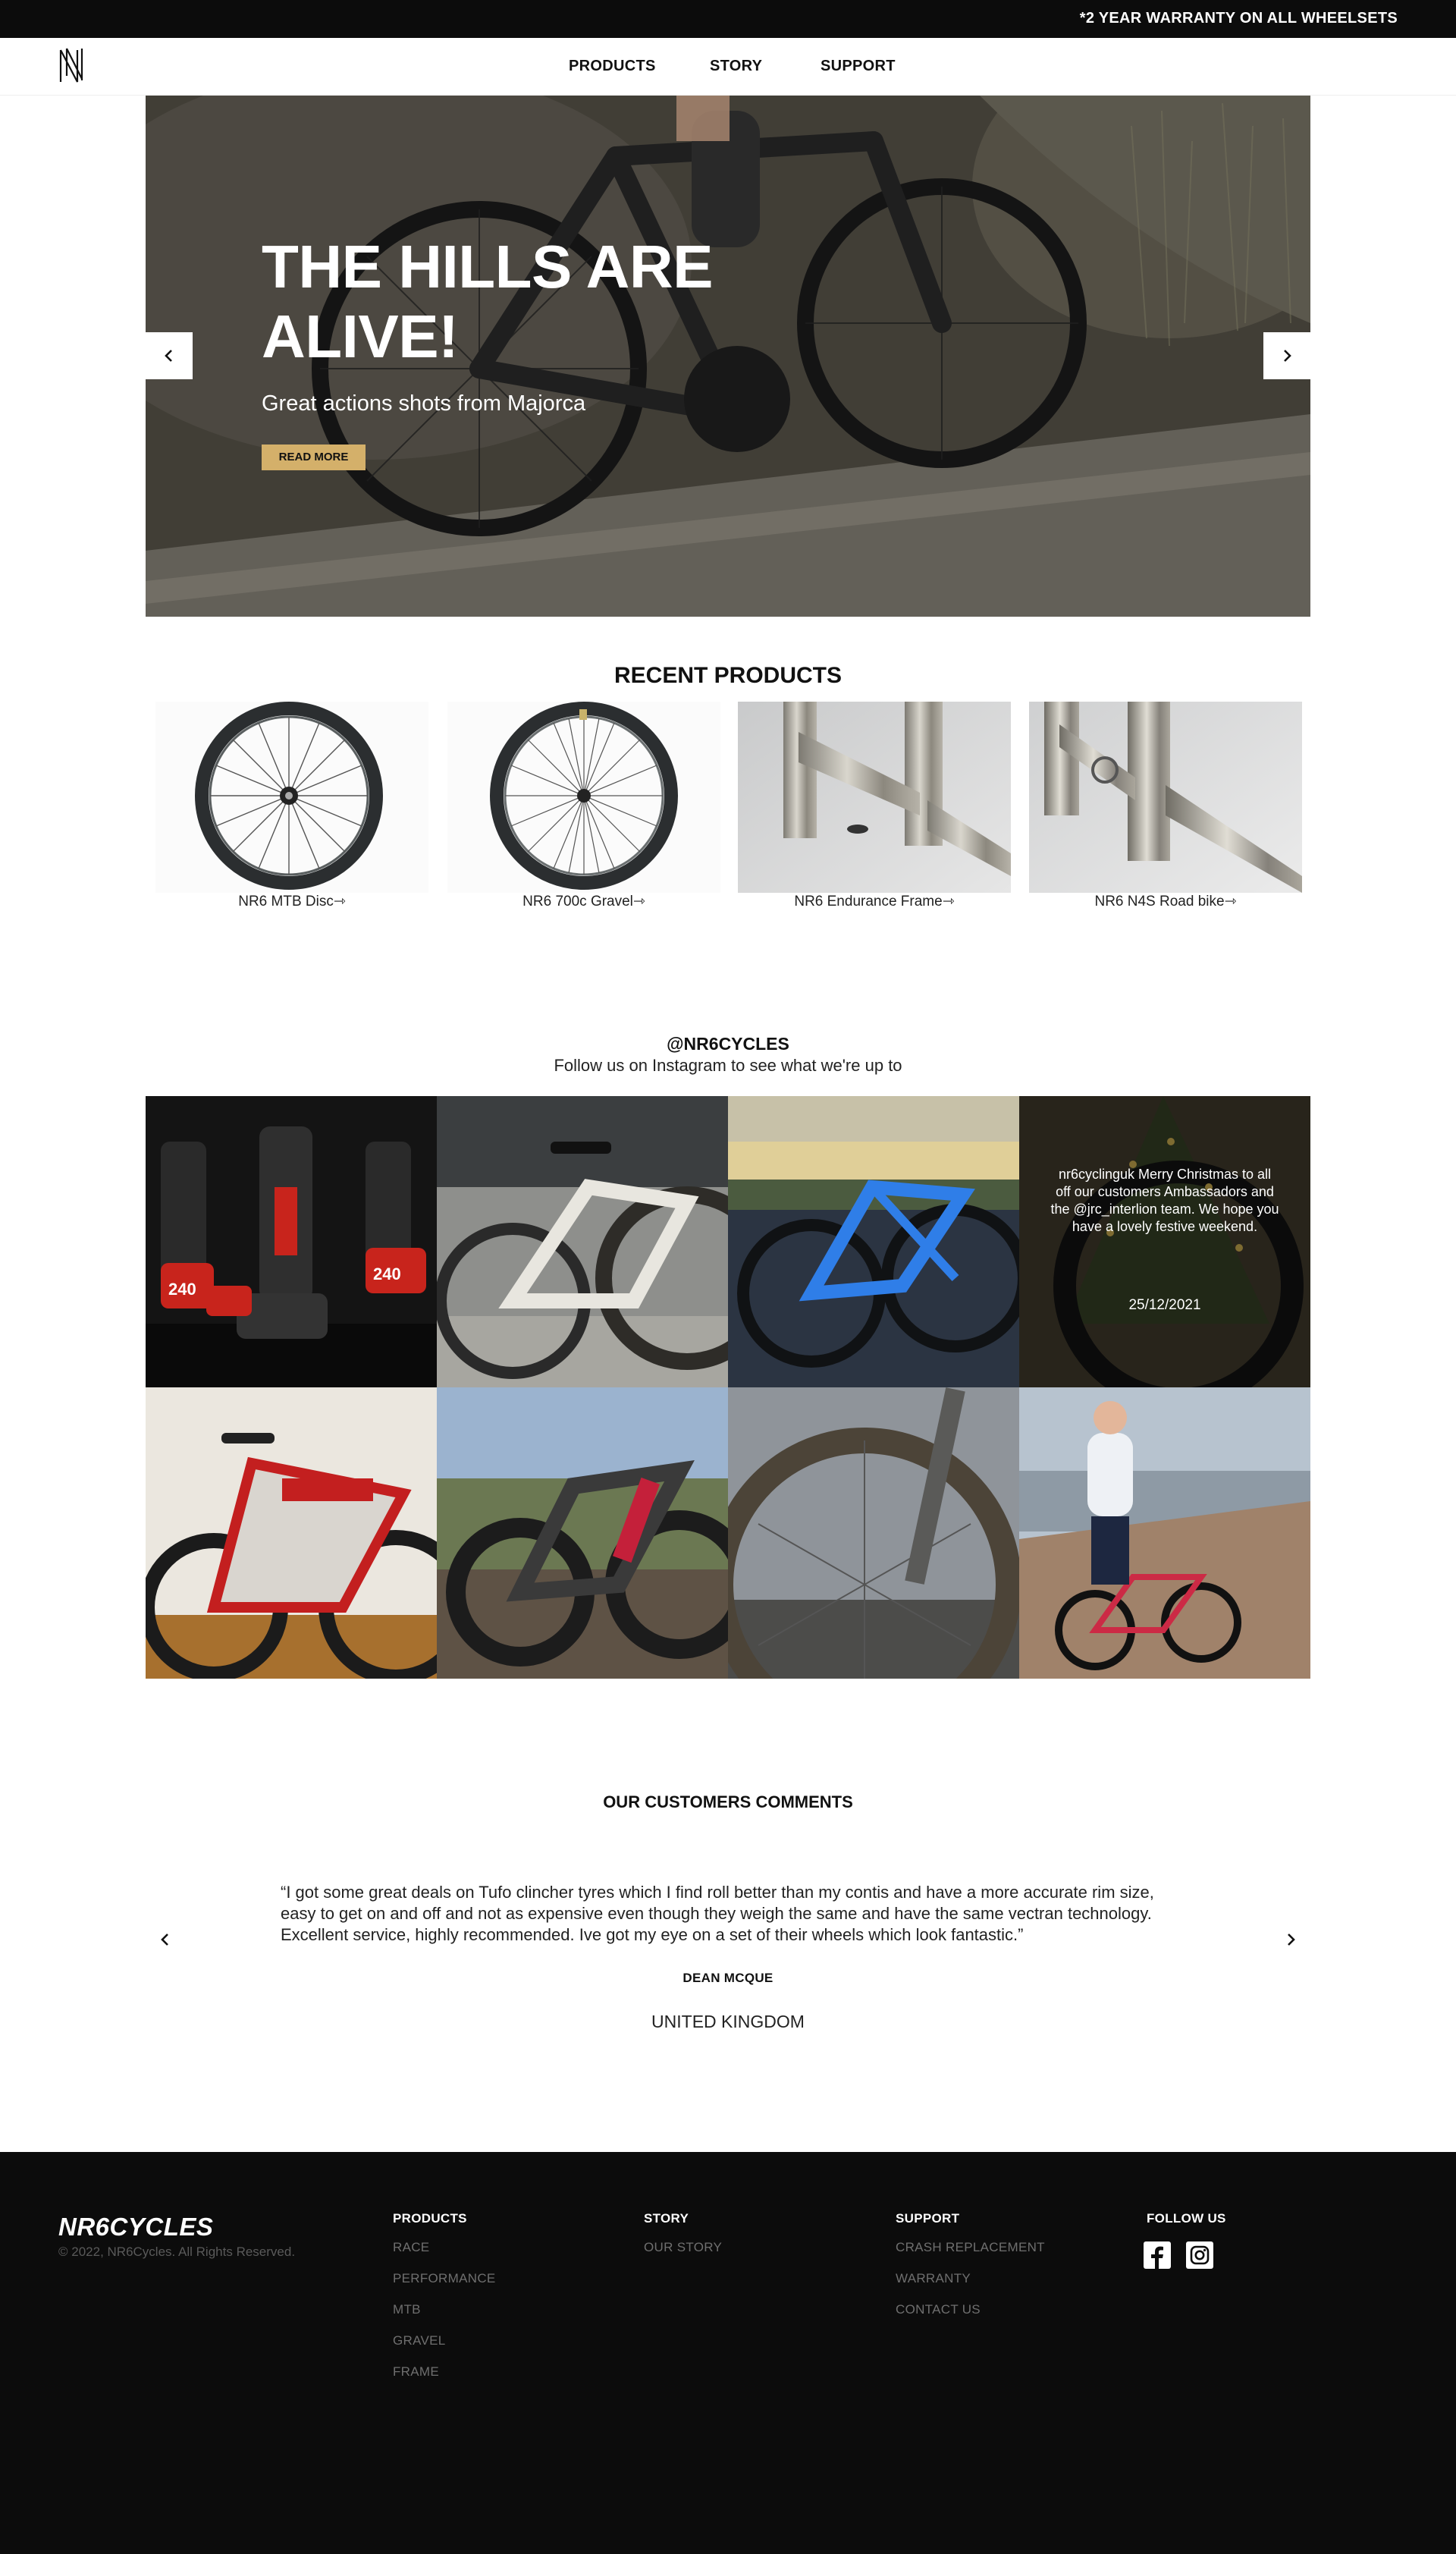  Describe the element at coordinates (1164, 1305) in the screenshot. I see `instagram-date: 25/12/2021` at that location.